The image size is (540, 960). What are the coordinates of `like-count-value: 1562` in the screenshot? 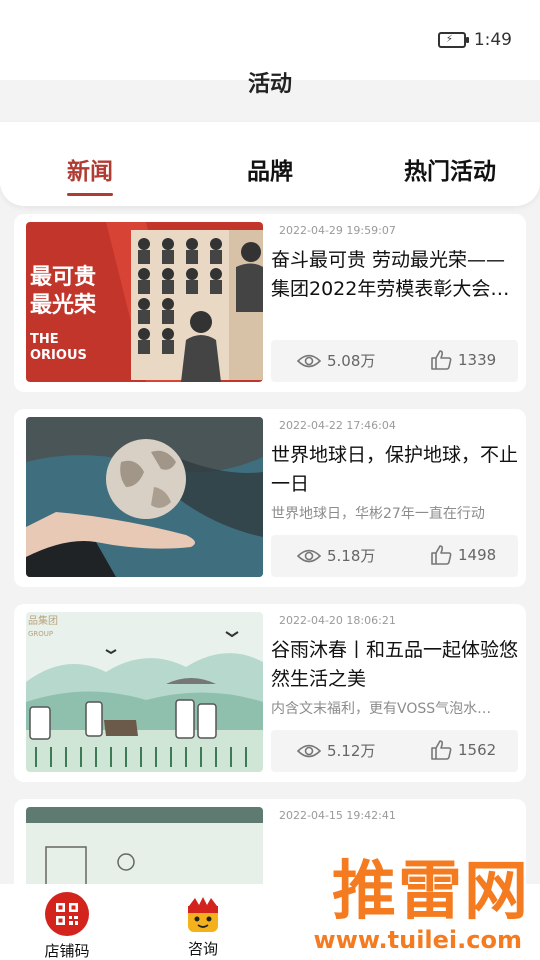 It's located at (477, 750).